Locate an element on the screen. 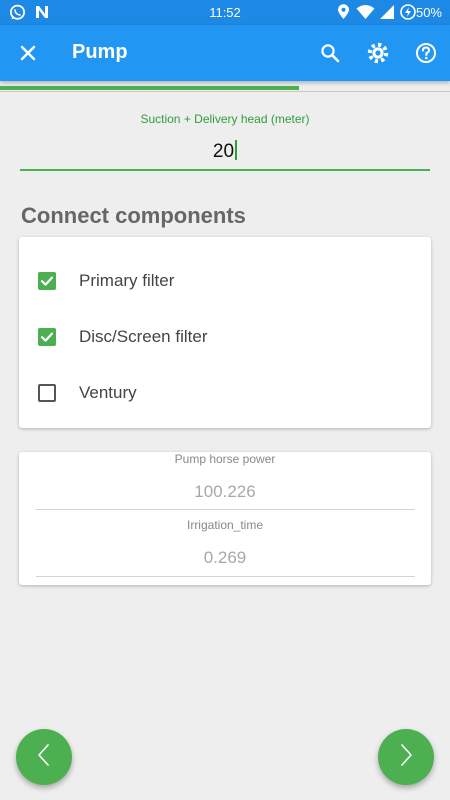  progress-track-line is located at coordinates (225, 91).